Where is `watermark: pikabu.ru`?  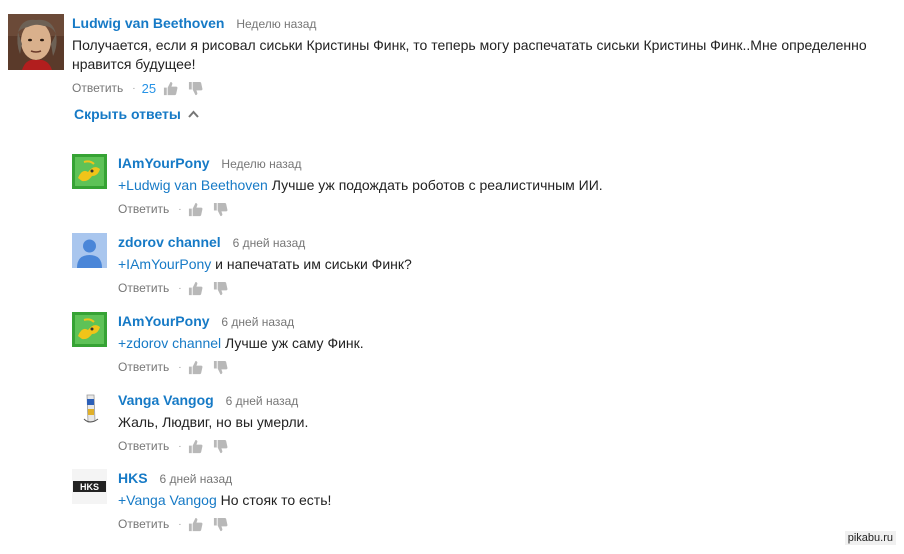
watermark: pikabu.ru is located at coordinates (870, 538).